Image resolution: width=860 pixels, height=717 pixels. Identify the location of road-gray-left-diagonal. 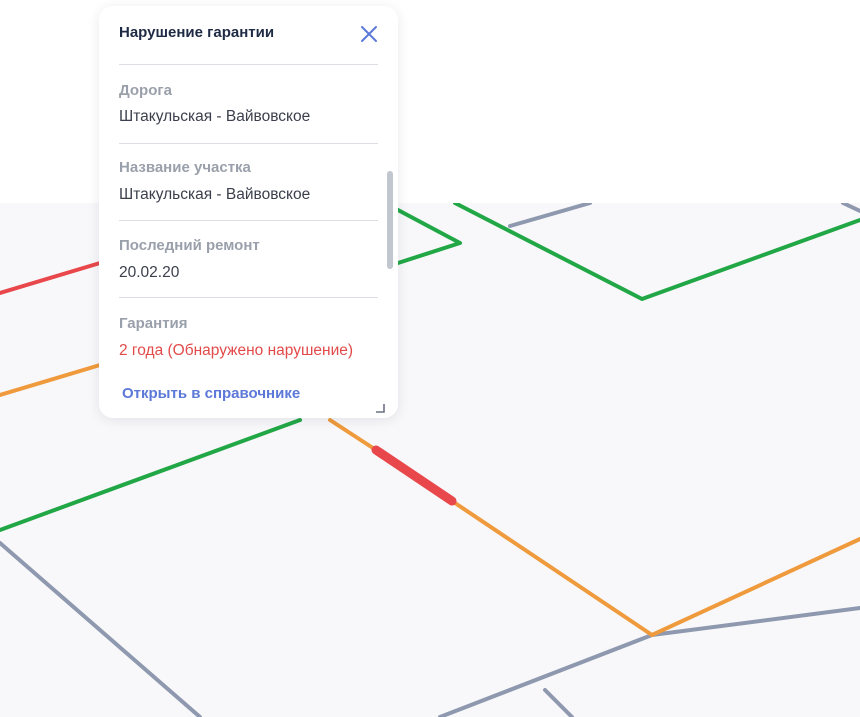
(101, 629).